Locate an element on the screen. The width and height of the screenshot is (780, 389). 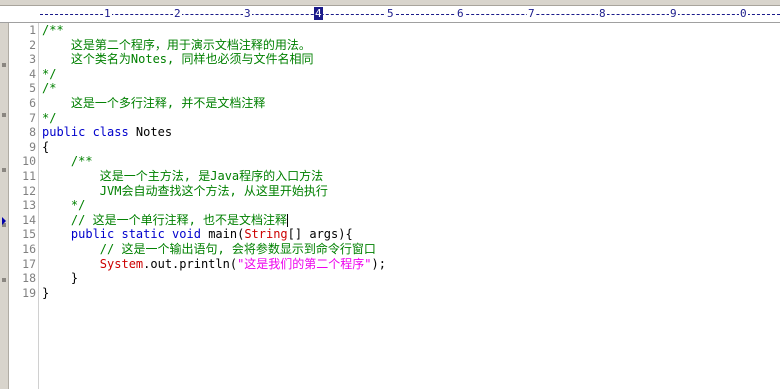
ruler-mark: 2 is located at coordinates (177, 13).